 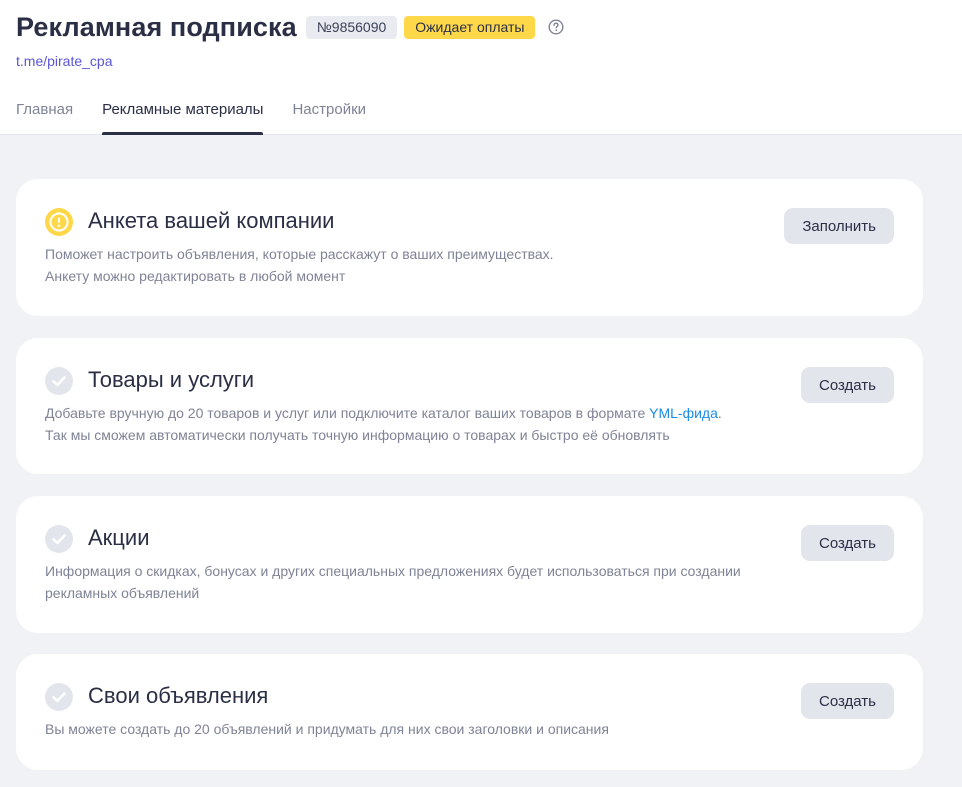 I want to click on card-title: Анкета вашей компании, so click(x=211, y=220).